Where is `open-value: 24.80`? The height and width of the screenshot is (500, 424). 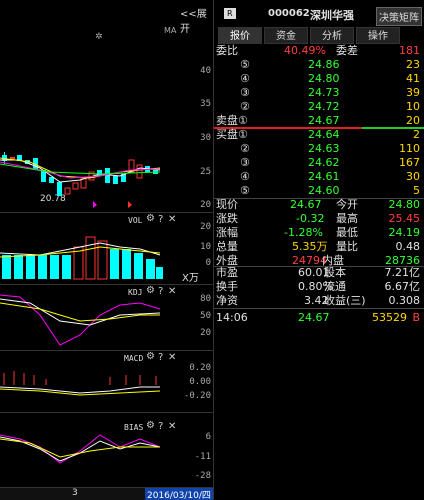 open-value: 24.80 is located at coordinates (404, 204).